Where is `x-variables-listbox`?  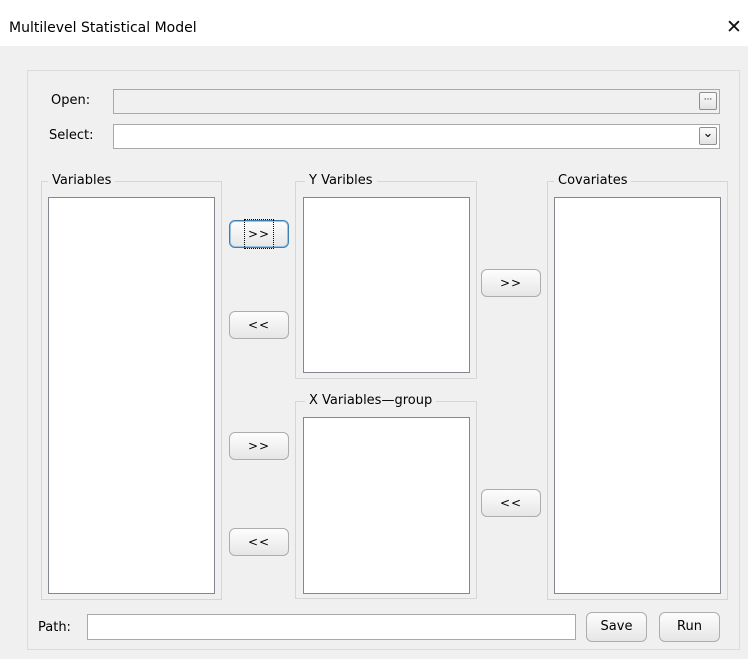 x-variables-listbox is located at coordinates (386, 505).